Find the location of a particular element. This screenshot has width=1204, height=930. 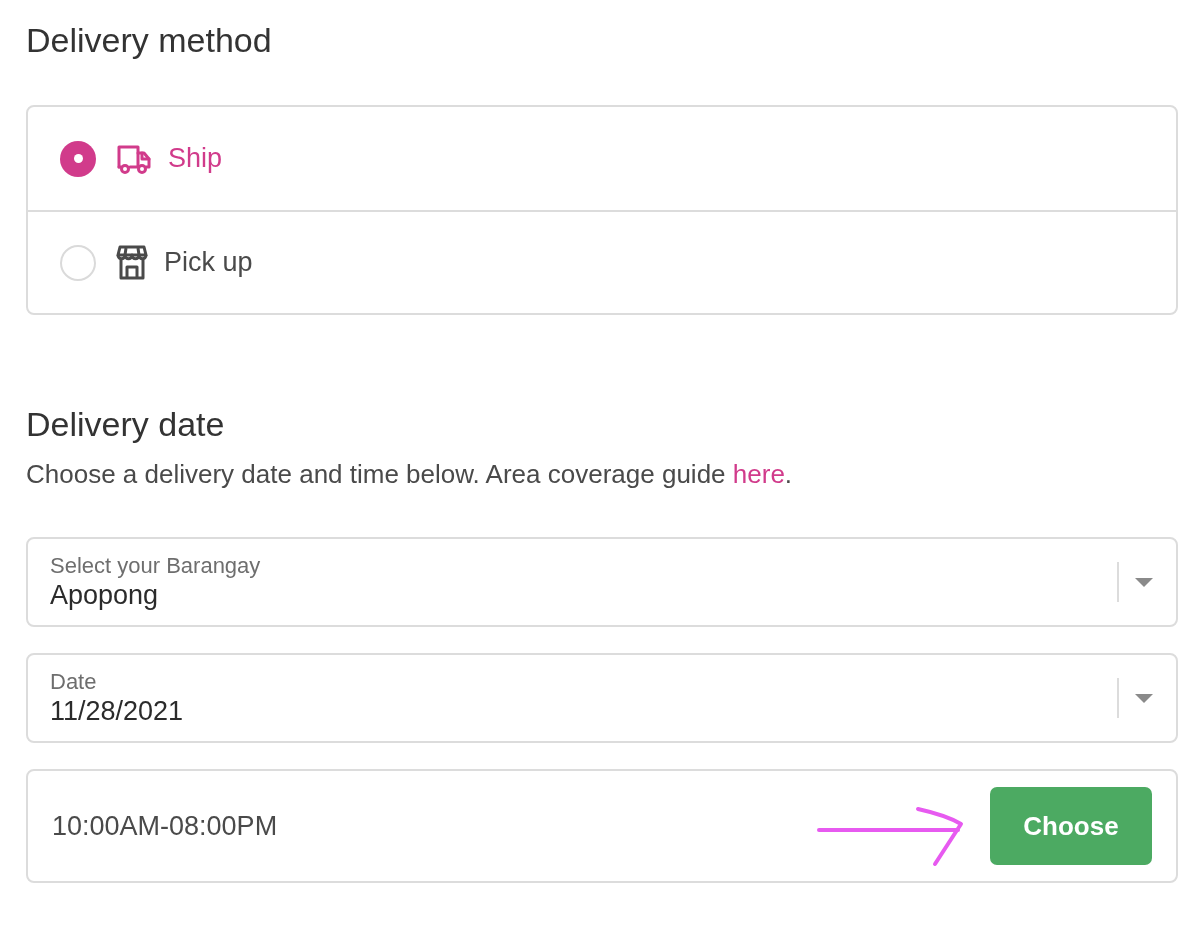

coverage-guide-link: here is located at coordinates (758, 474).